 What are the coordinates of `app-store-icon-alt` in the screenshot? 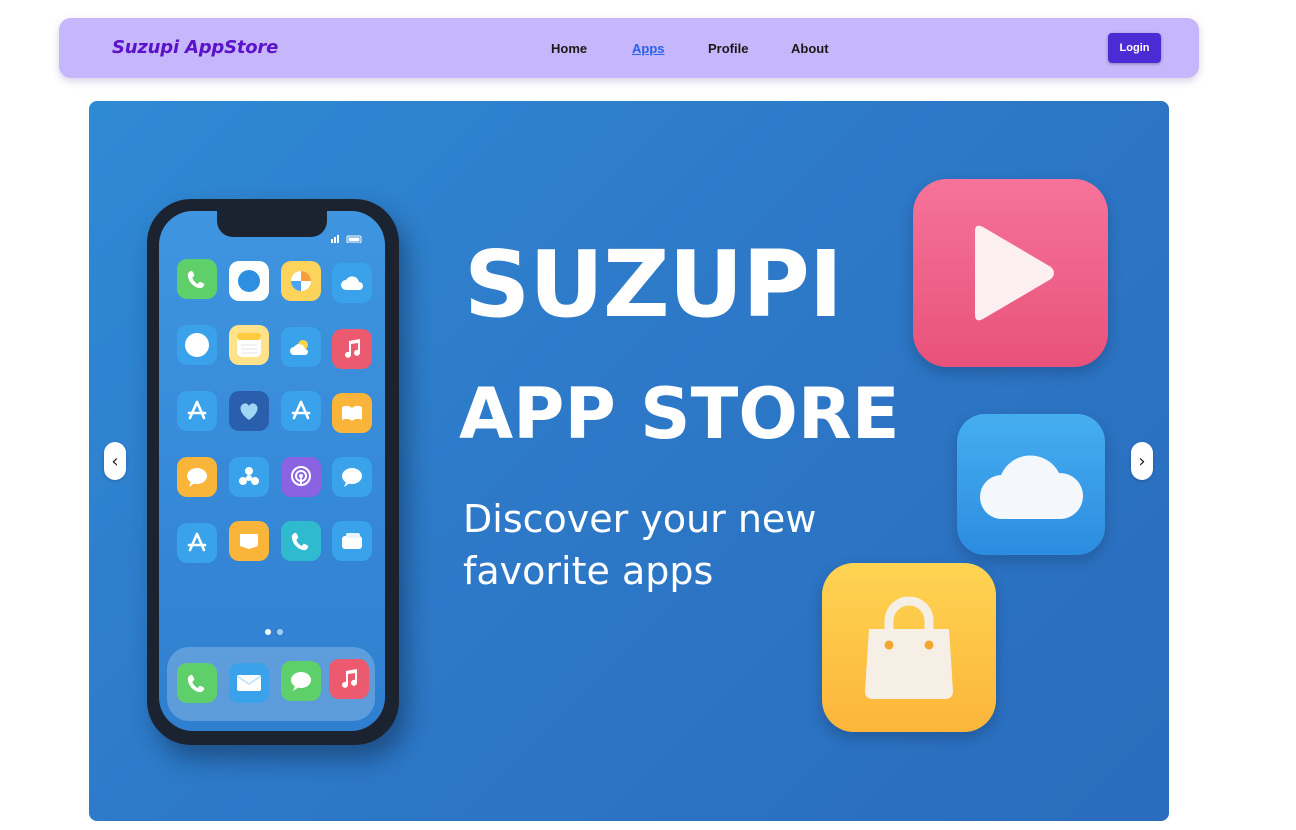 It's located at (301, 411).